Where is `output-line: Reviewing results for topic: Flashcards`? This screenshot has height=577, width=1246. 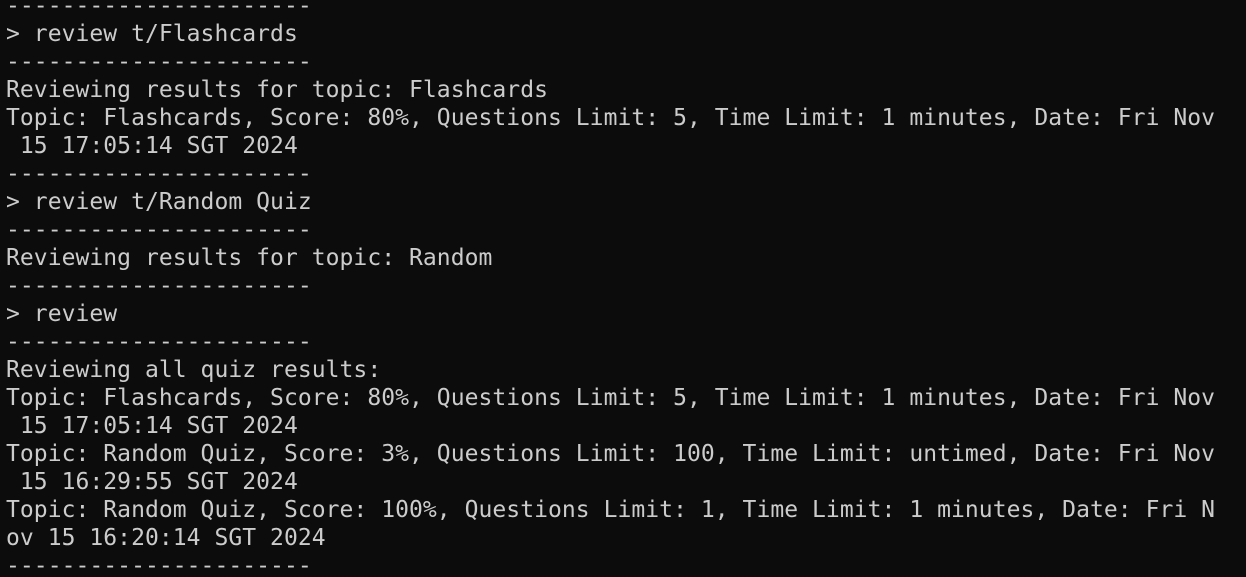
output-line: Reviewing results for topic: Flashcards is located at coordinates (277, 90).